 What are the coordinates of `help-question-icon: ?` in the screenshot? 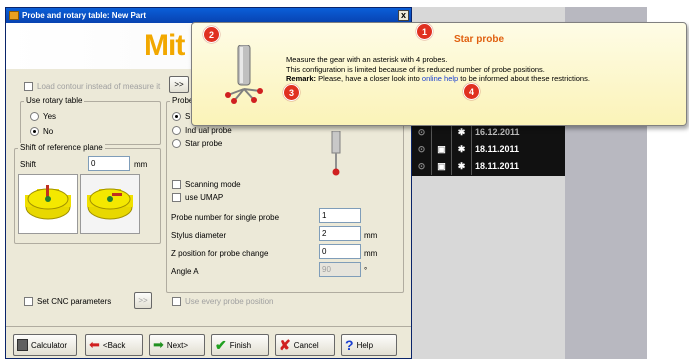 It's located at (349, 345).